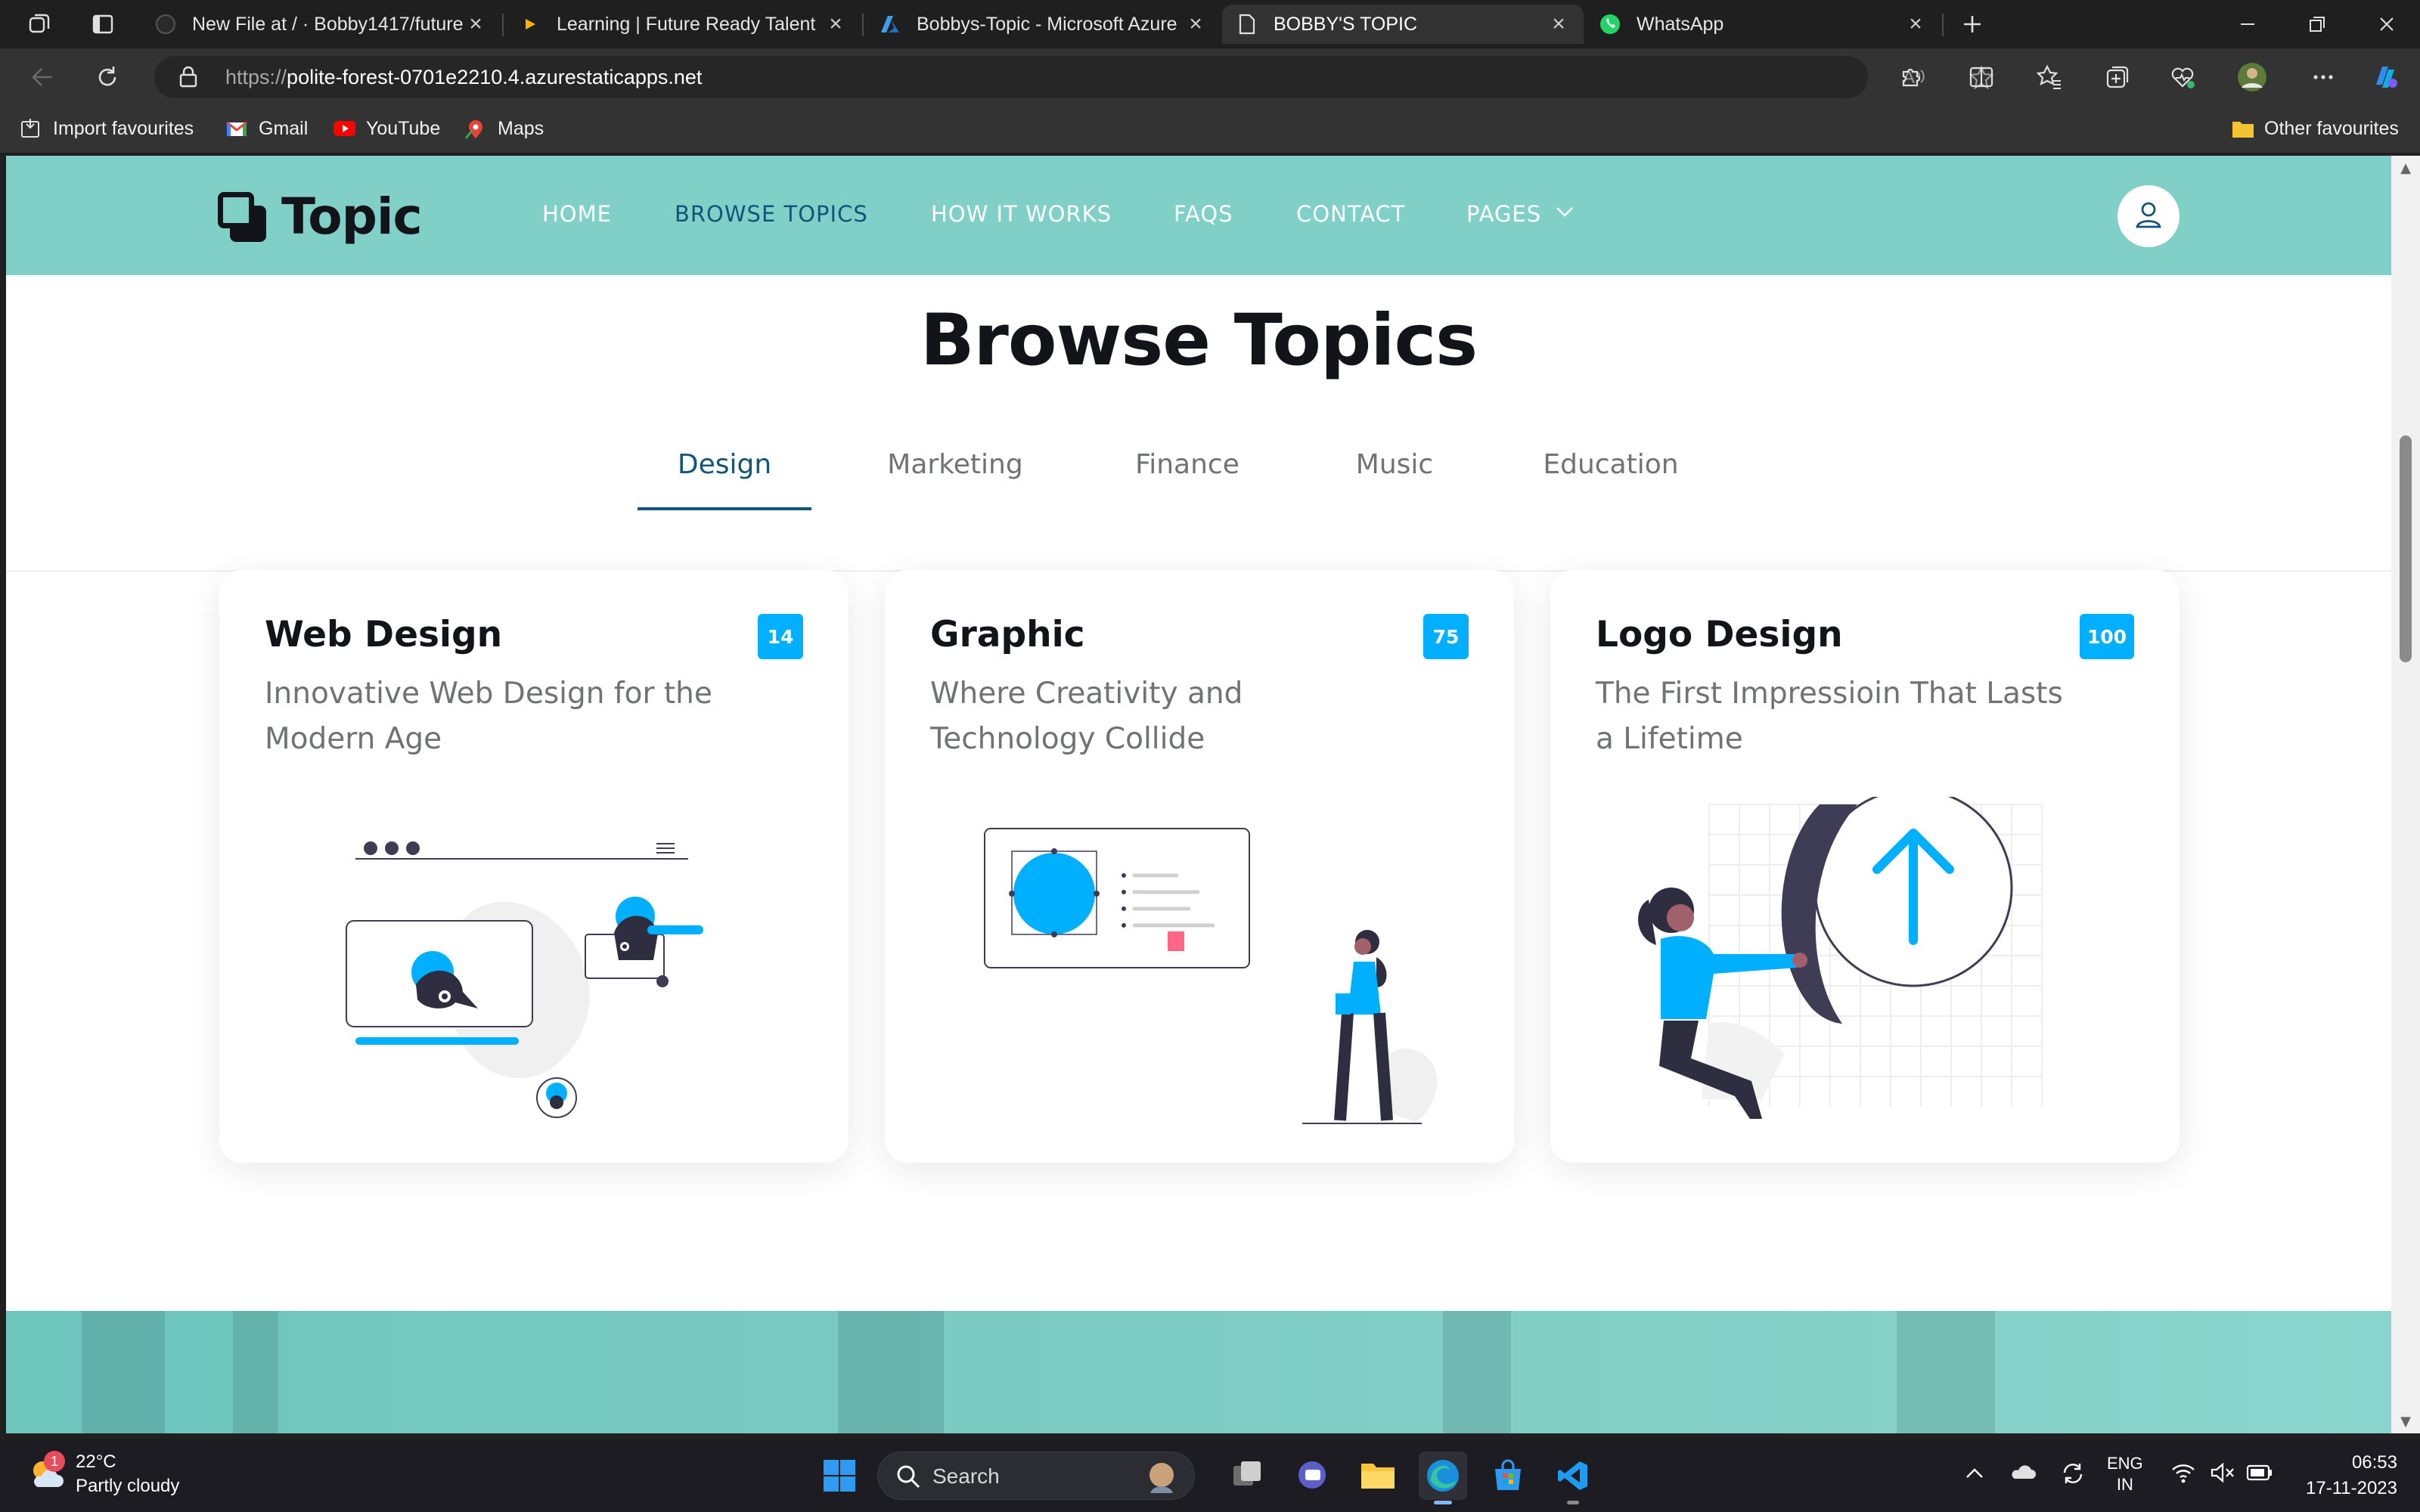 The width and height of the screenshot is (2420, 1512). I want to click on restore-button, so click(2317, 24).